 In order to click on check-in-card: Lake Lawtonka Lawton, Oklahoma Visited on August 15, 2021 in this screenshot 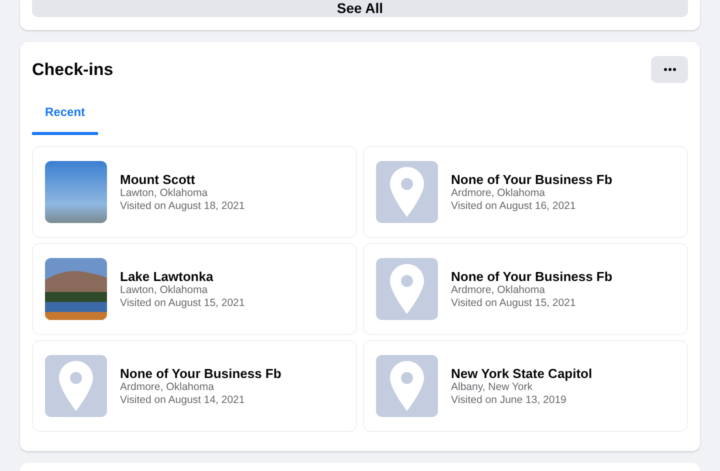, I will do `click(194, 289)`.